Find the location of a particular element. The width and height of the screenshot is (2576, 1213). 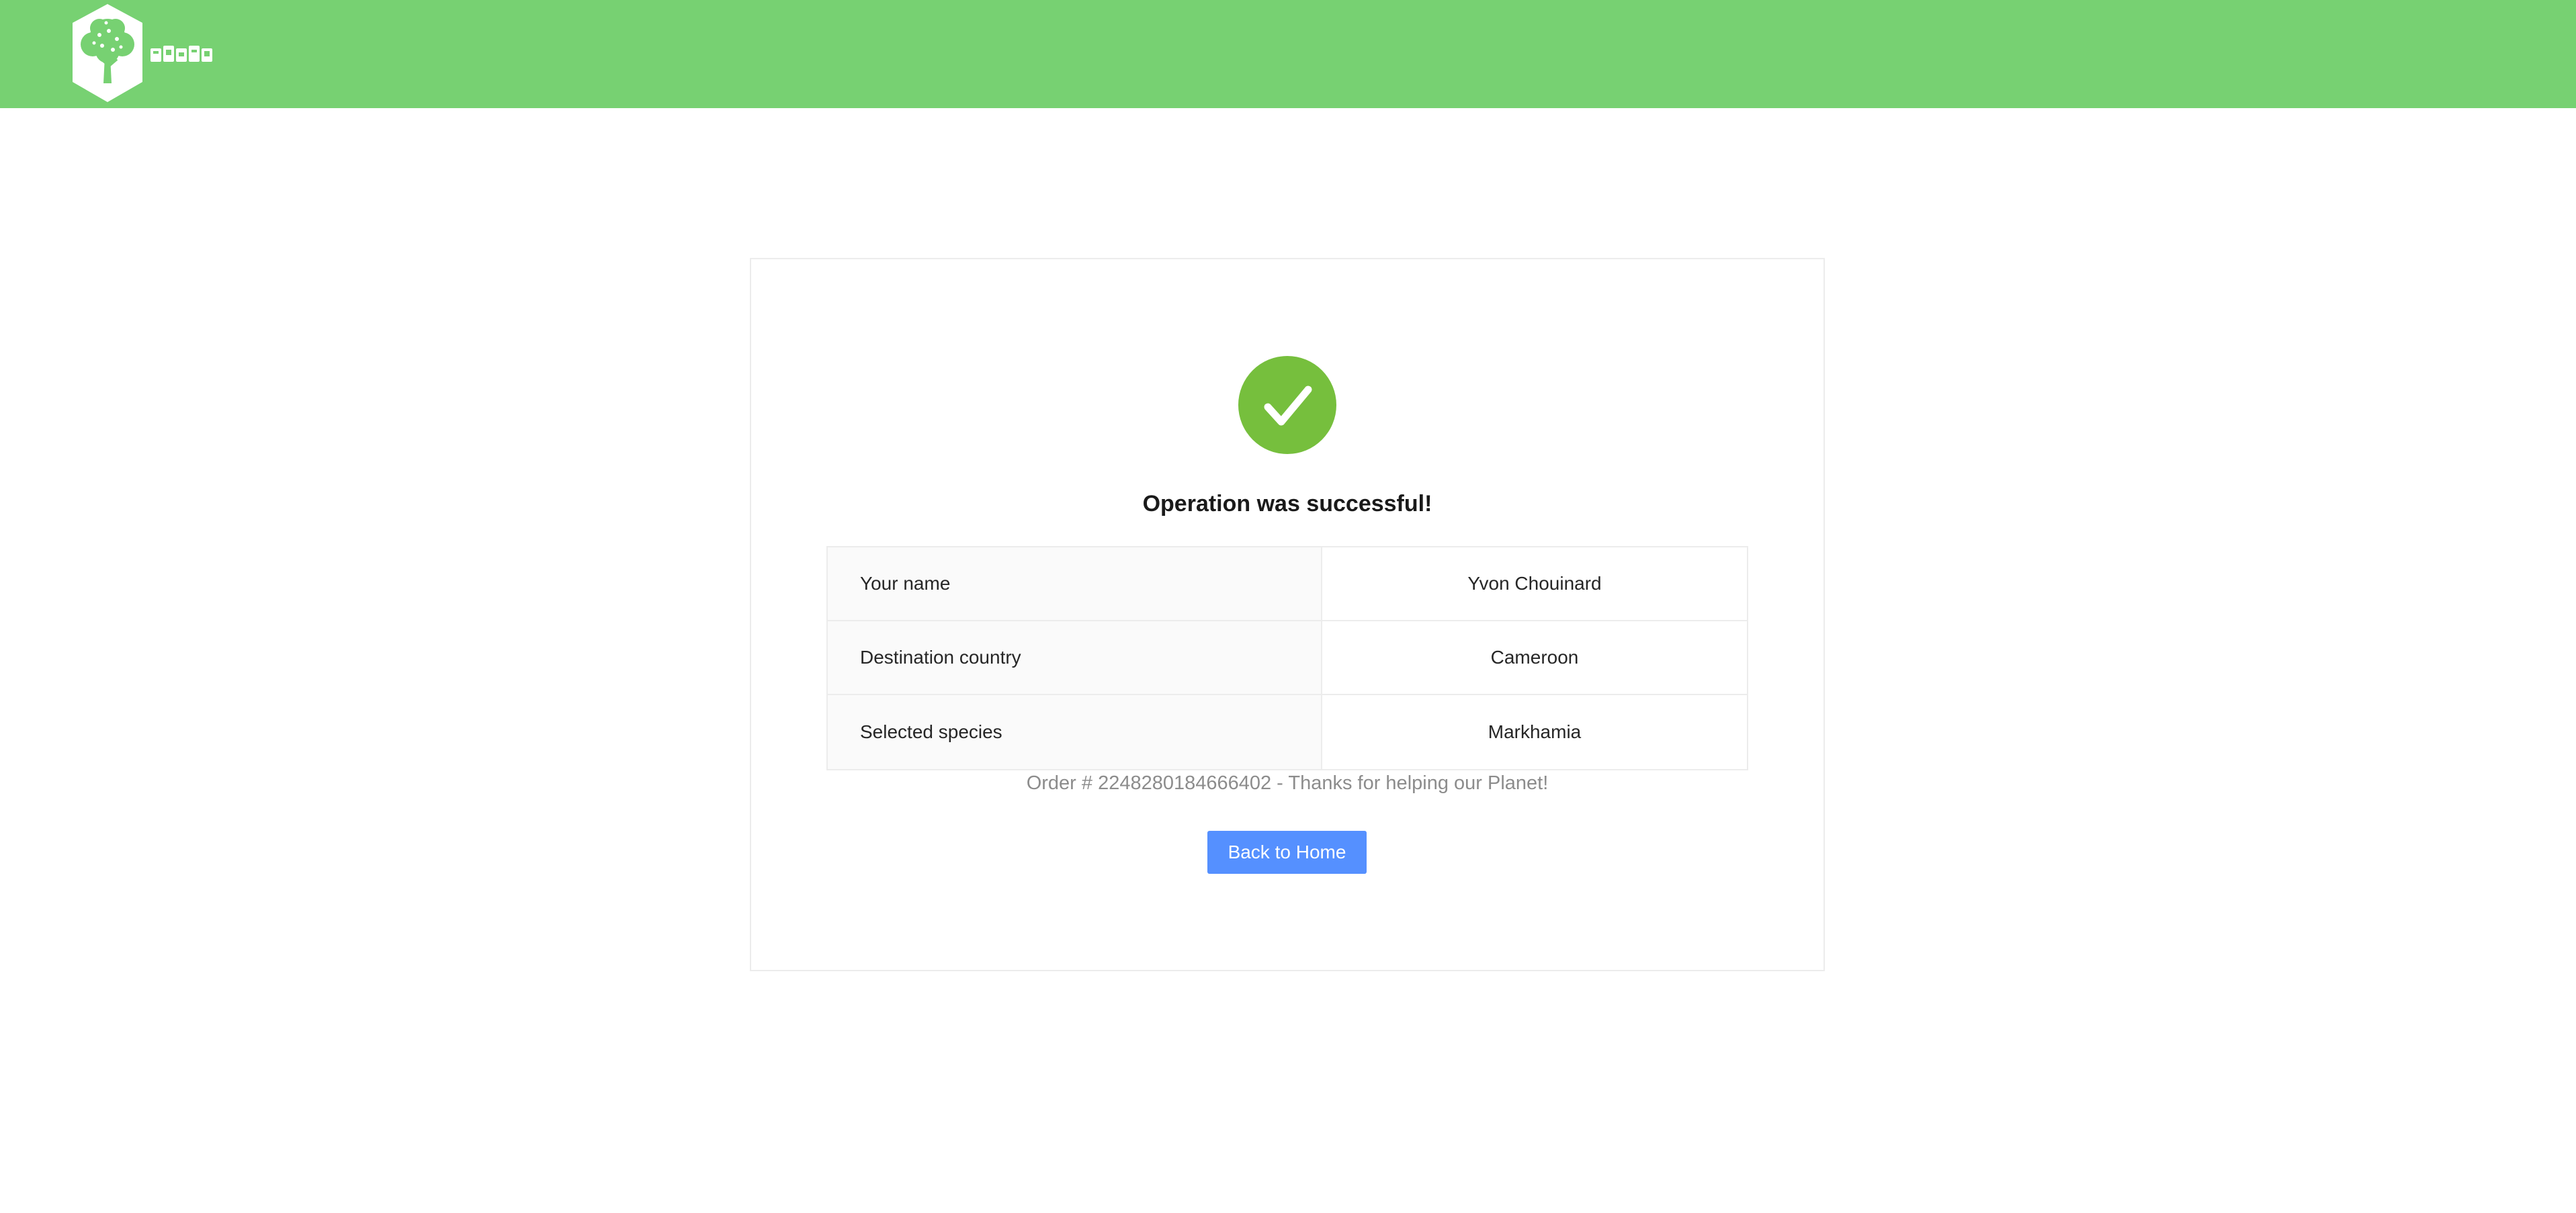

detail-value-your-name: Yvon Chouinard is located at coordinates (1534, 583).